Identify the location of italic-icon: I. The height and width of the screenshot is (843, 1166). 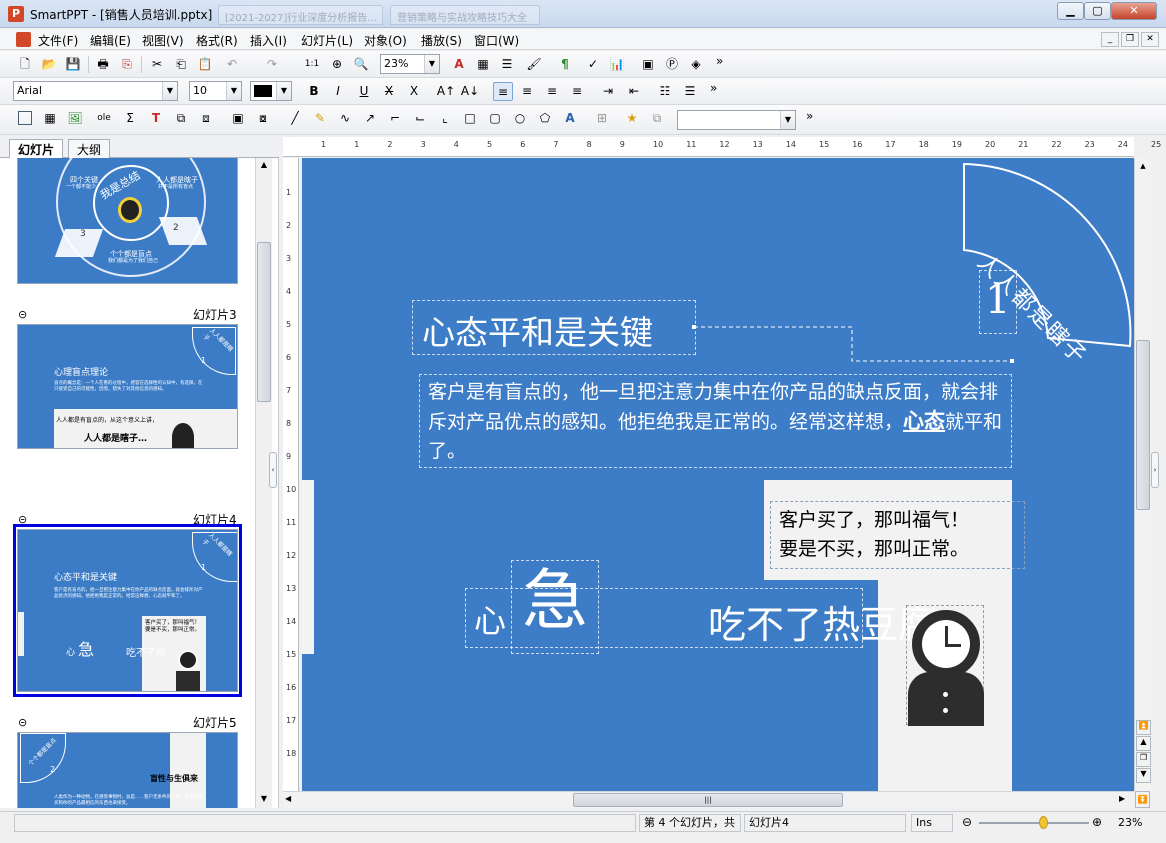
(338, 91).